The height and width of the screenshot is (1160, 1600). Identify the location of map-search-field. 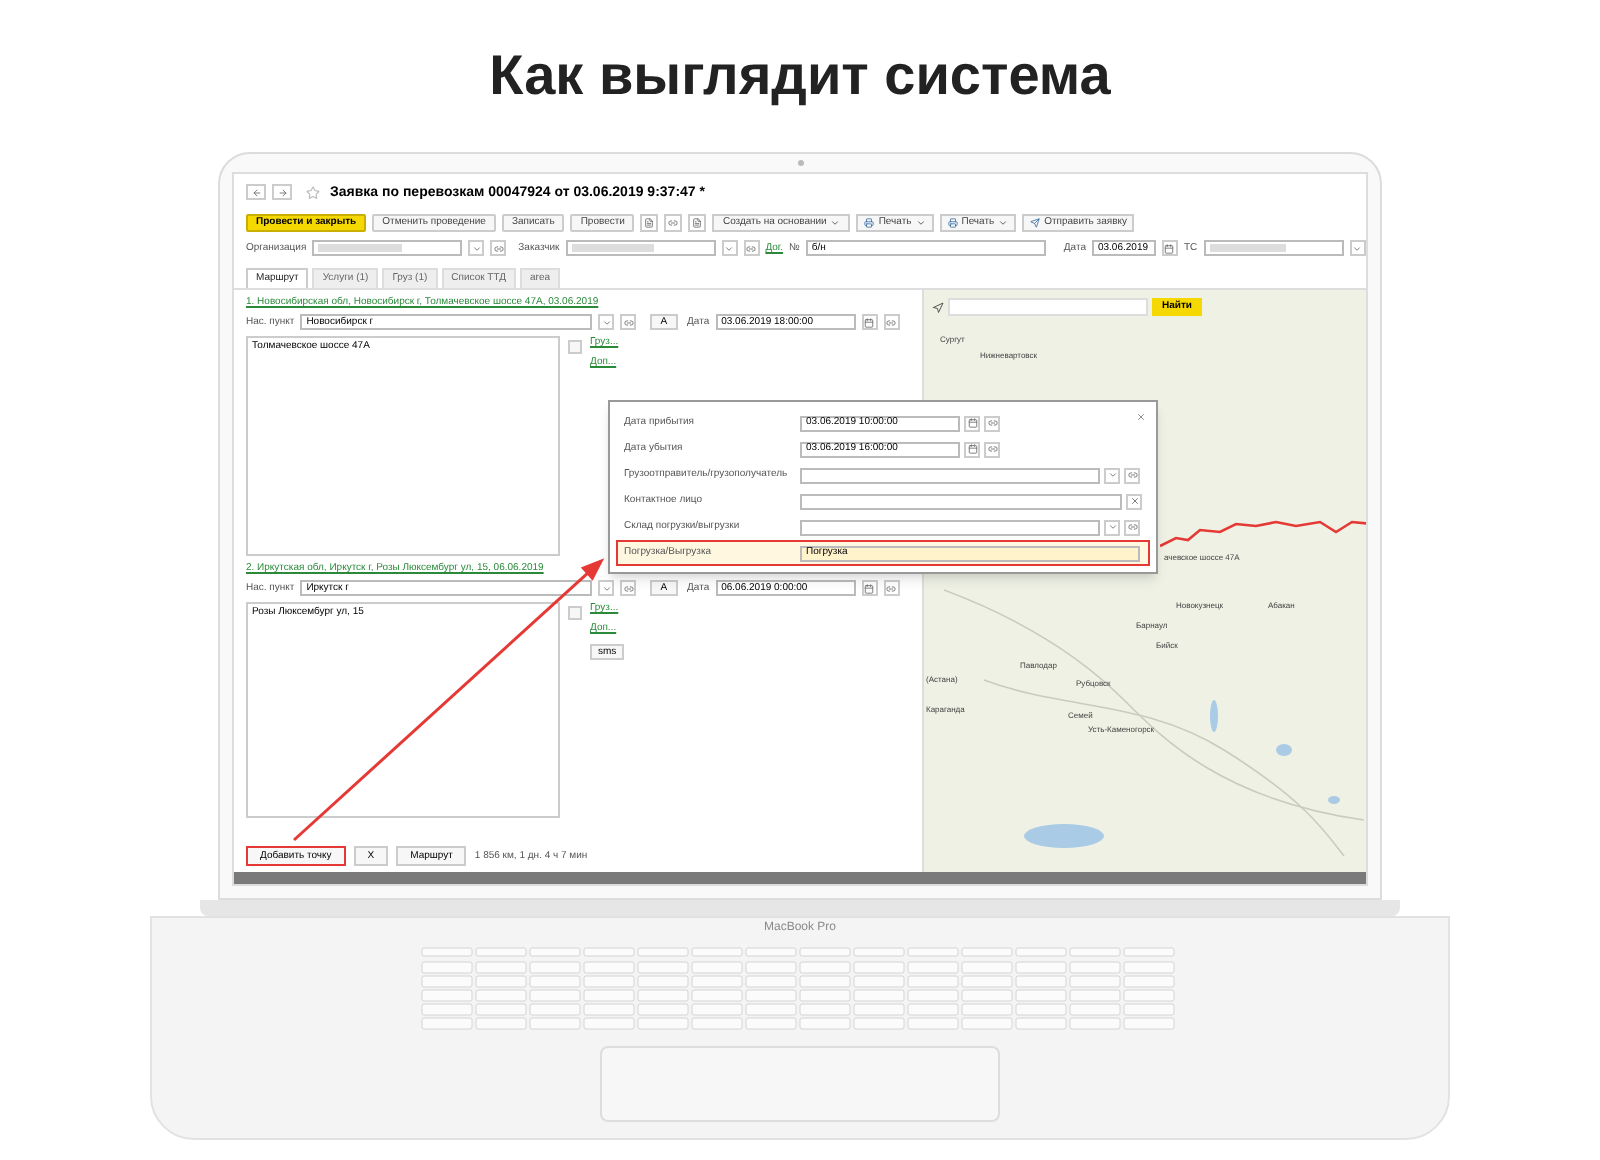
(1048, 307).